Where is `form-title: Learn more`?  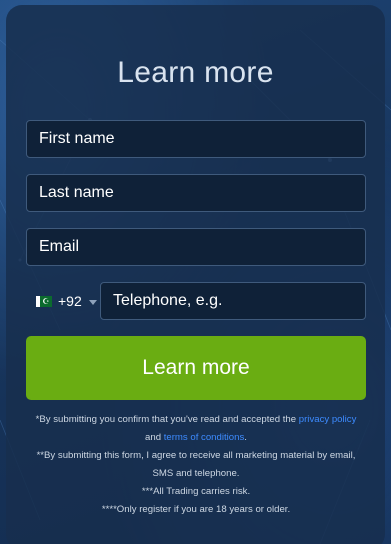 form-title: Learn more is located at coordinates (195, 72).